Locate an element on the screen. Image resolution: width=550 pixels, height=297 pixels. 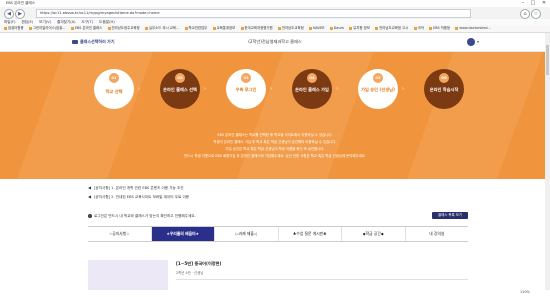
step-label: 우측 로그인 is located at coordinates (246, 89).